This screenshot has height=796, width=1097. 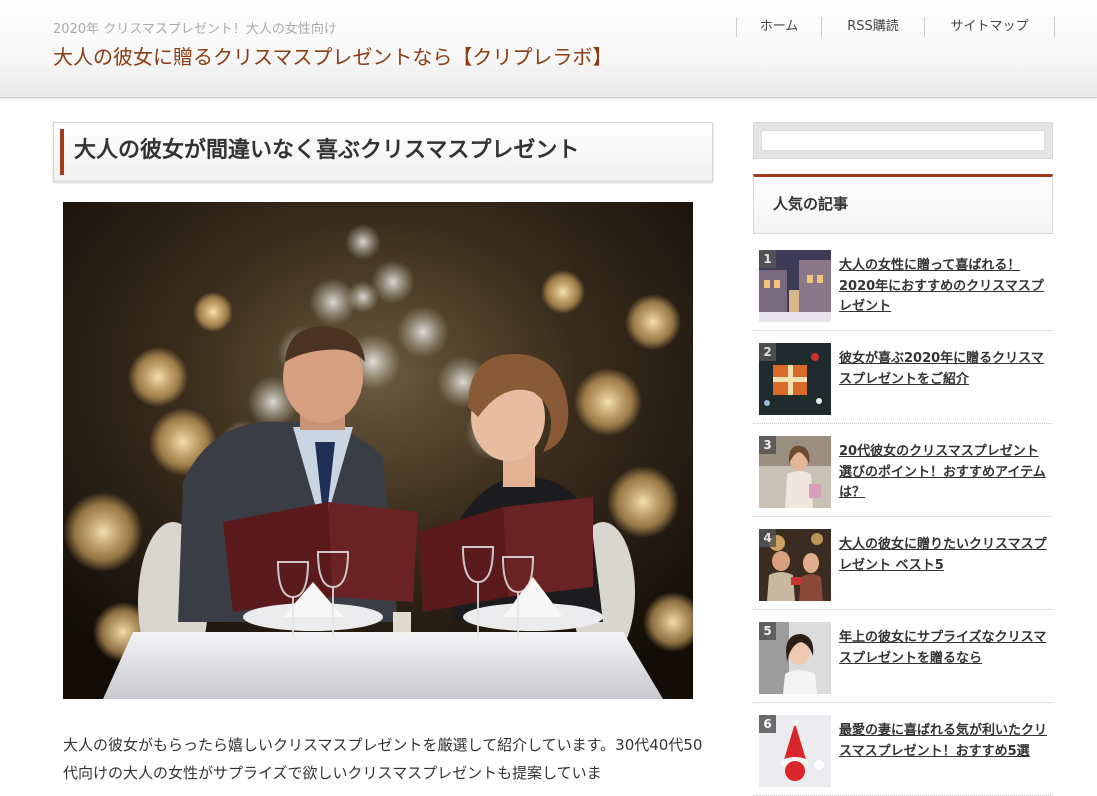 I want to click on popular-post-title: 年上の彼女にサプライズなクリスマスプレゼントを贈るなら, so click(x=944, y=648).